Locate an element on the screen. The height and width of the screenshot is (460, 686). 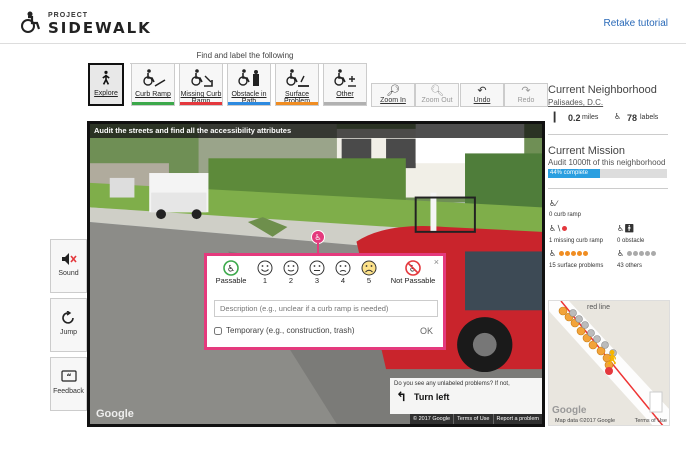
curb-ramp-stat-icon: ♿∕ is located at coordinates (553, 203).